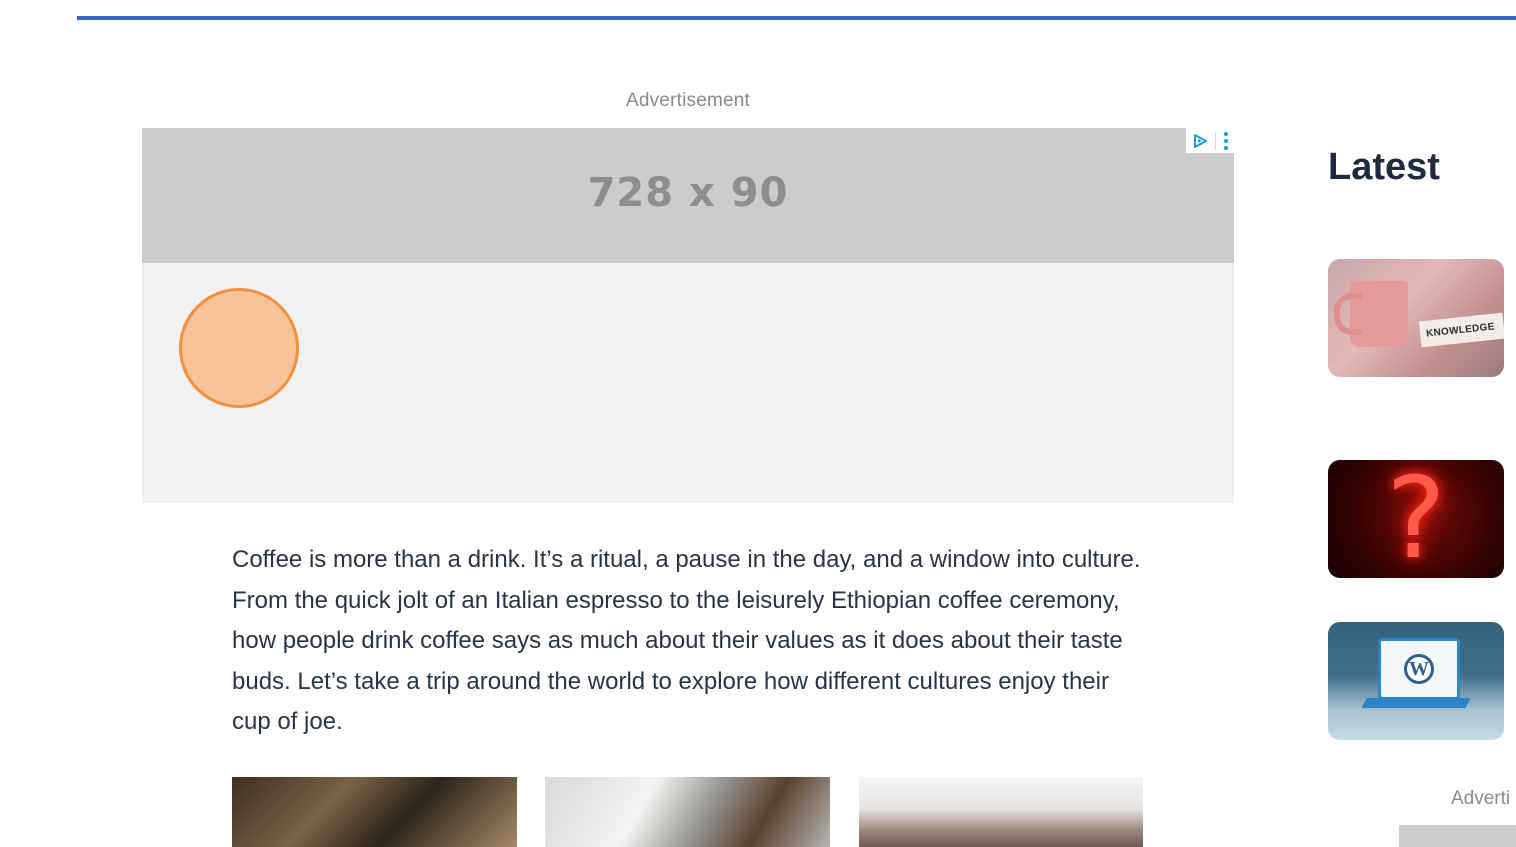 The height and width of the screenshot is (847, 1516). I want to click on wordpress-logo-icon: W, so click(1419, 669).